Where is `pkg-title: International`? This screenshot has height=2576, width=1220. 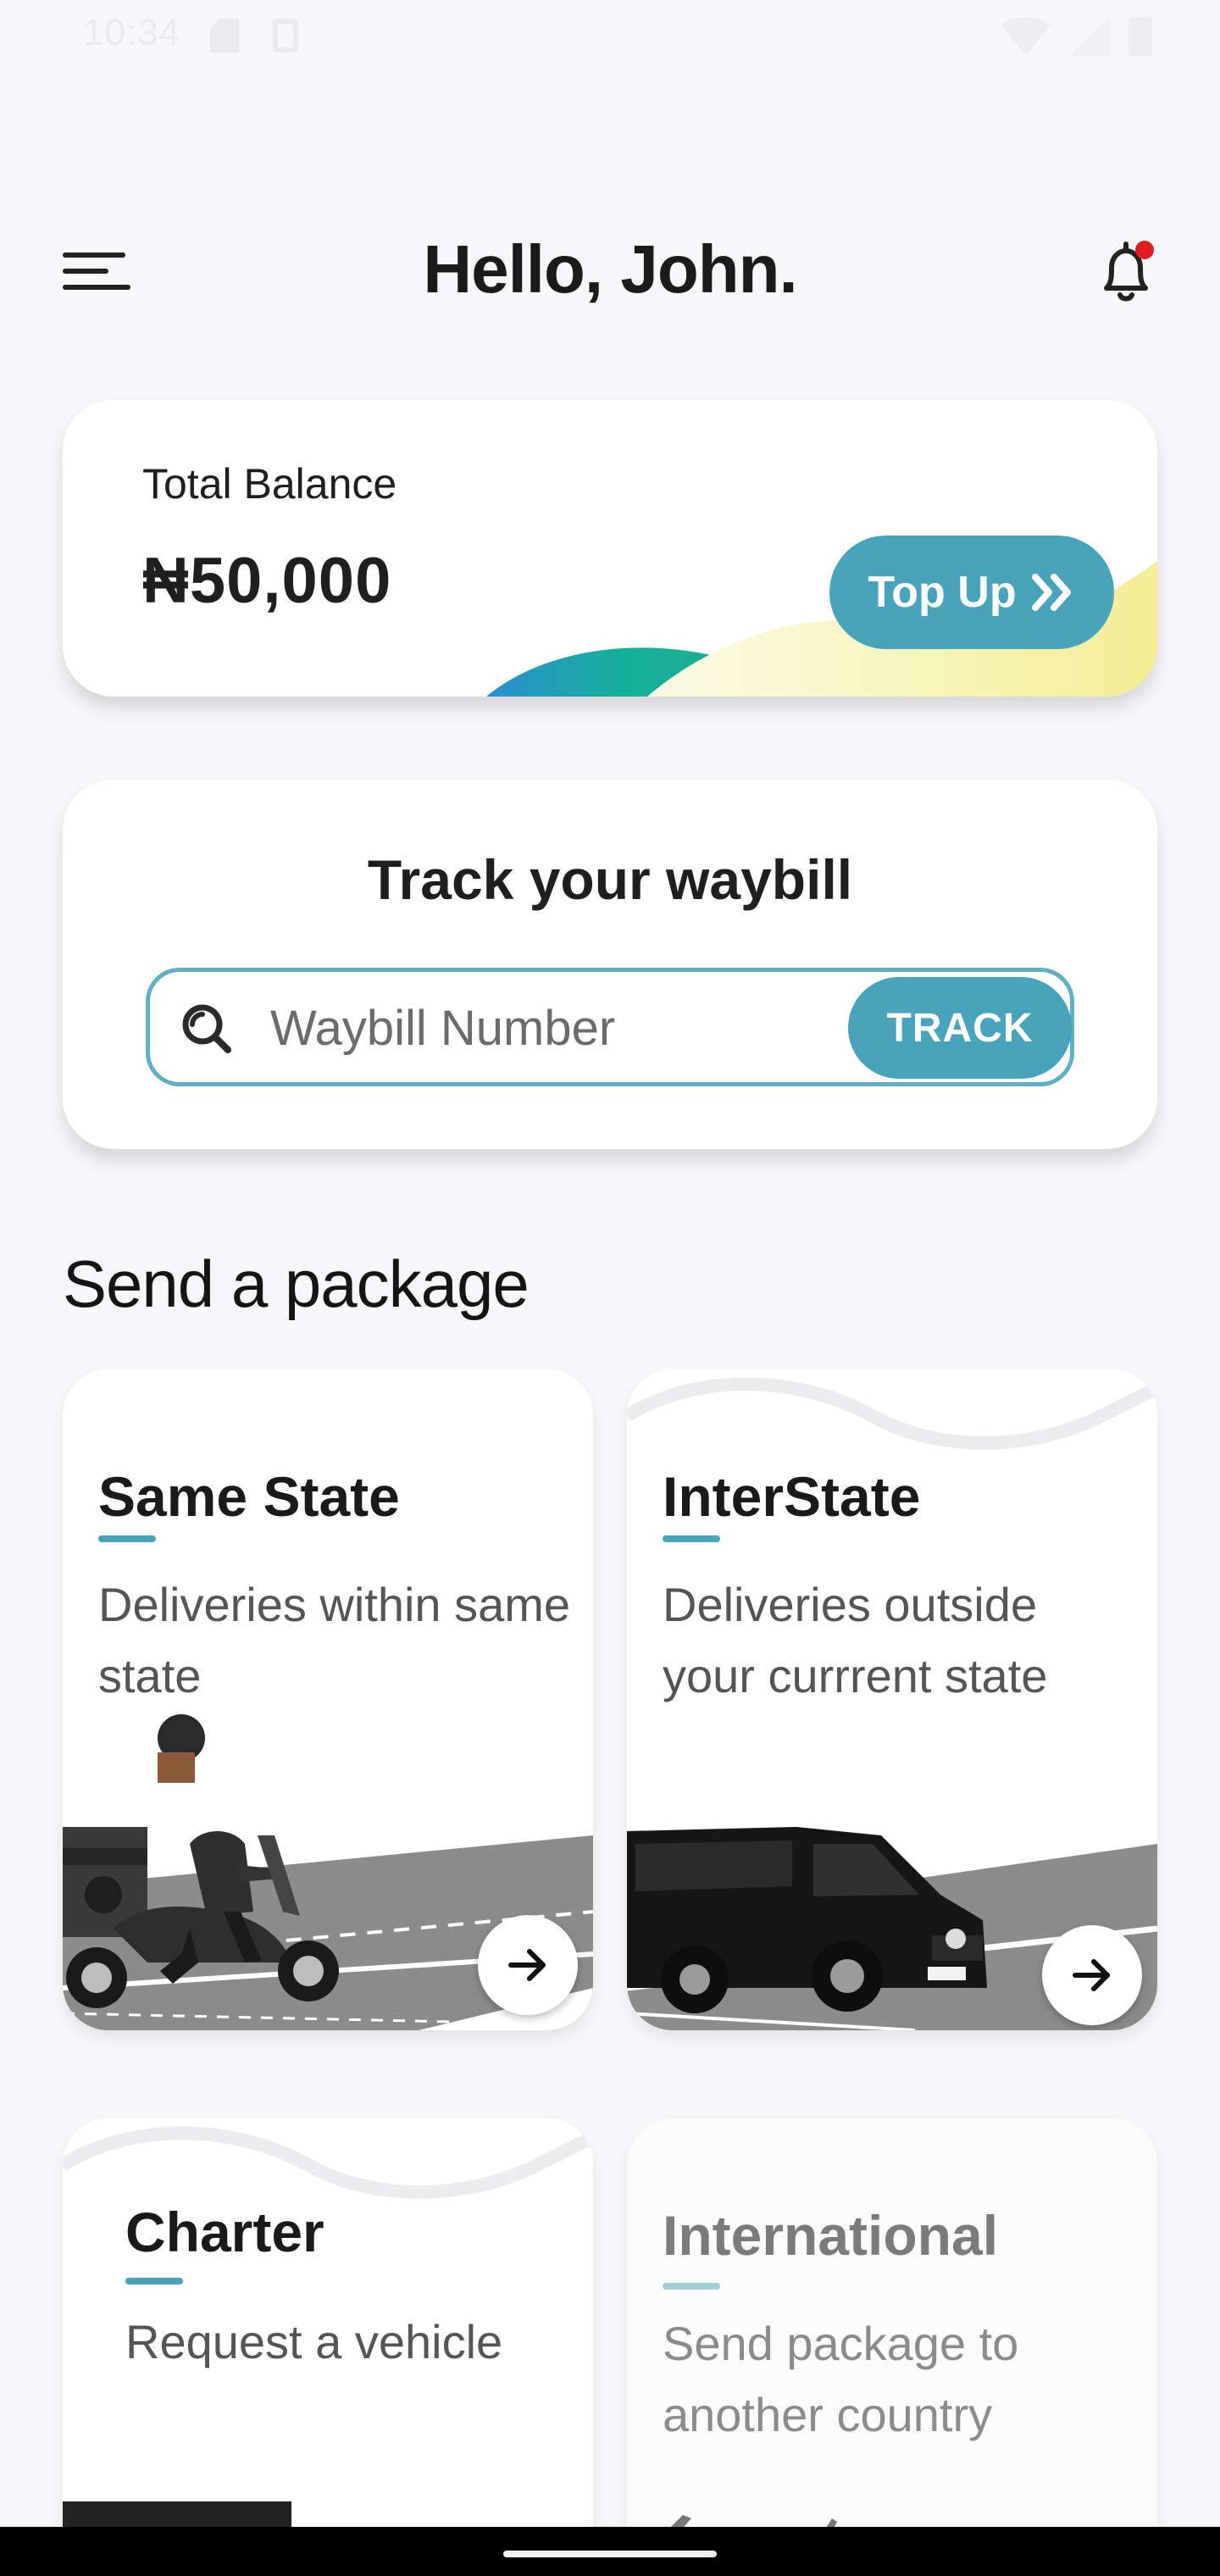
pkg-title: International is located at coordinates (831, 2235).